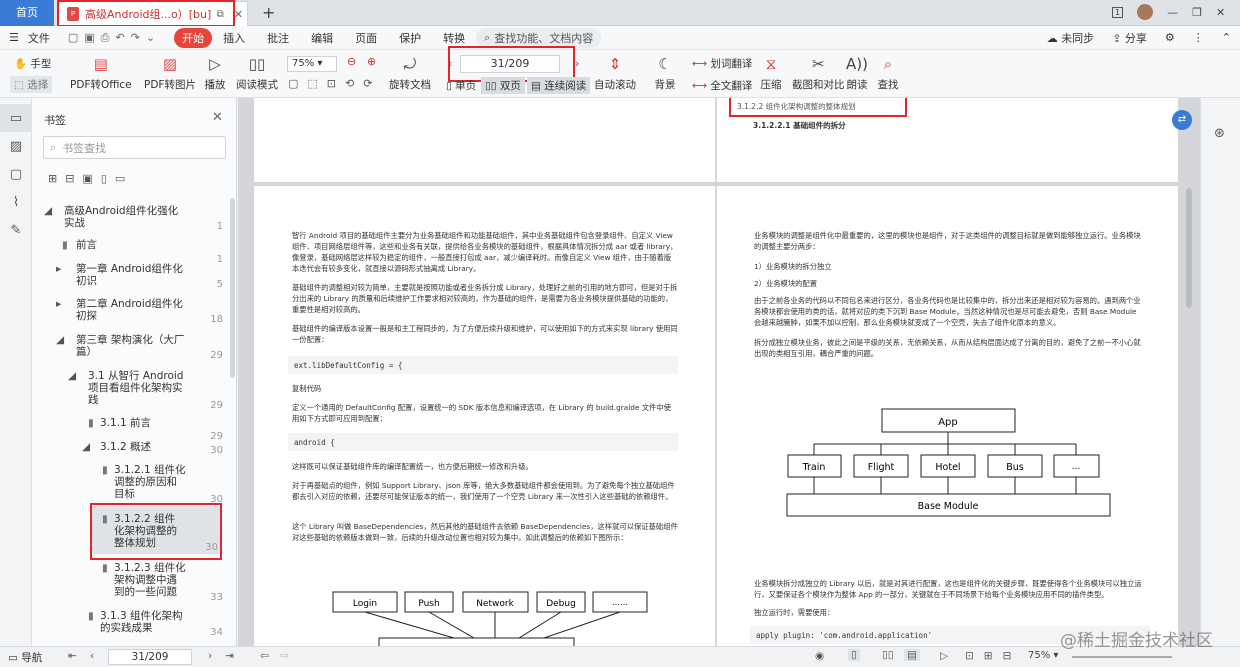 This screenshot has width=1240, height=667. I want to click on diagram-label: Login, so click(365, 604).